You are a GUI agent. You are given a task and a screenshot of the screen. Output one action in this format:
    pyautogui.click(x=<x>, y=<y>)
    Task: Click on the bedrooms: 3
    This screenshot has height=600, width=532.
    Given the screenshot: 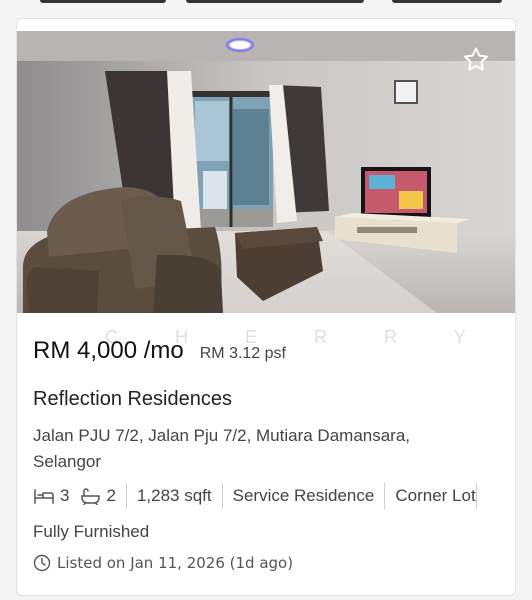 What is the action you would take?
    pyautogui.click(x=51, y=496)
    